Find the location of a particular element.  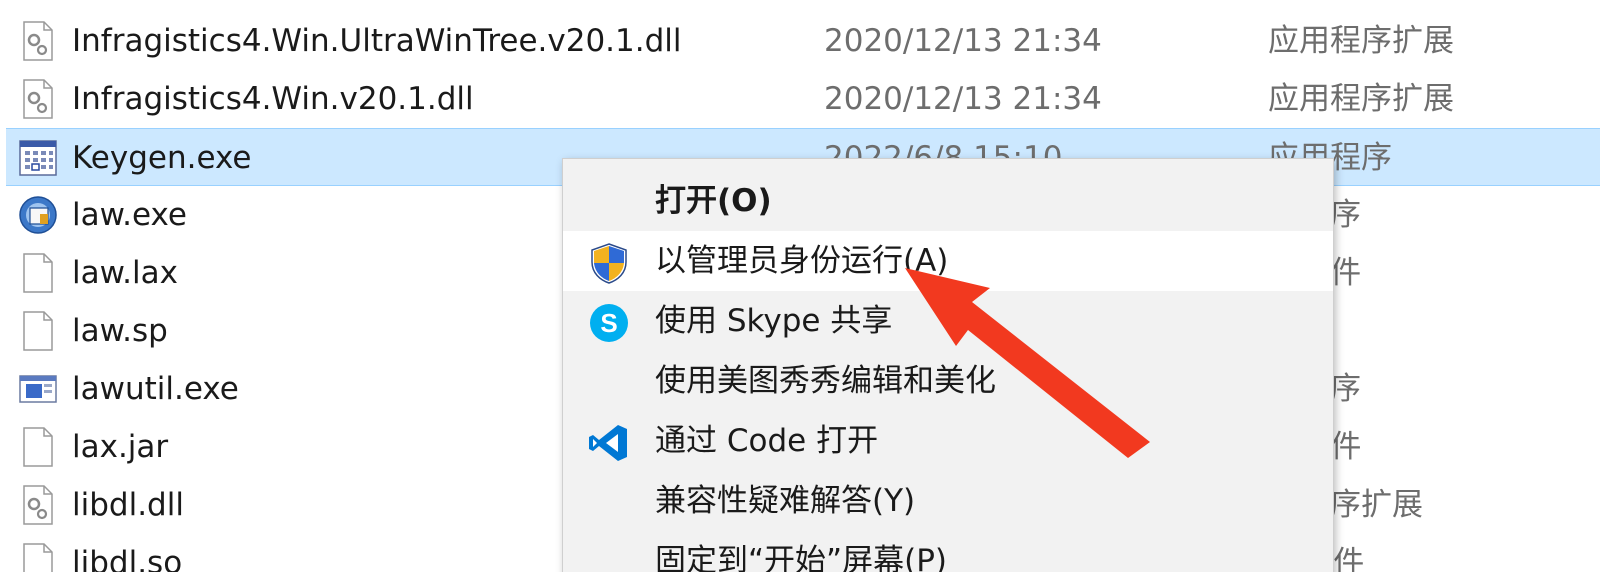

skype-icon: S is located at coordinates (609, 323).